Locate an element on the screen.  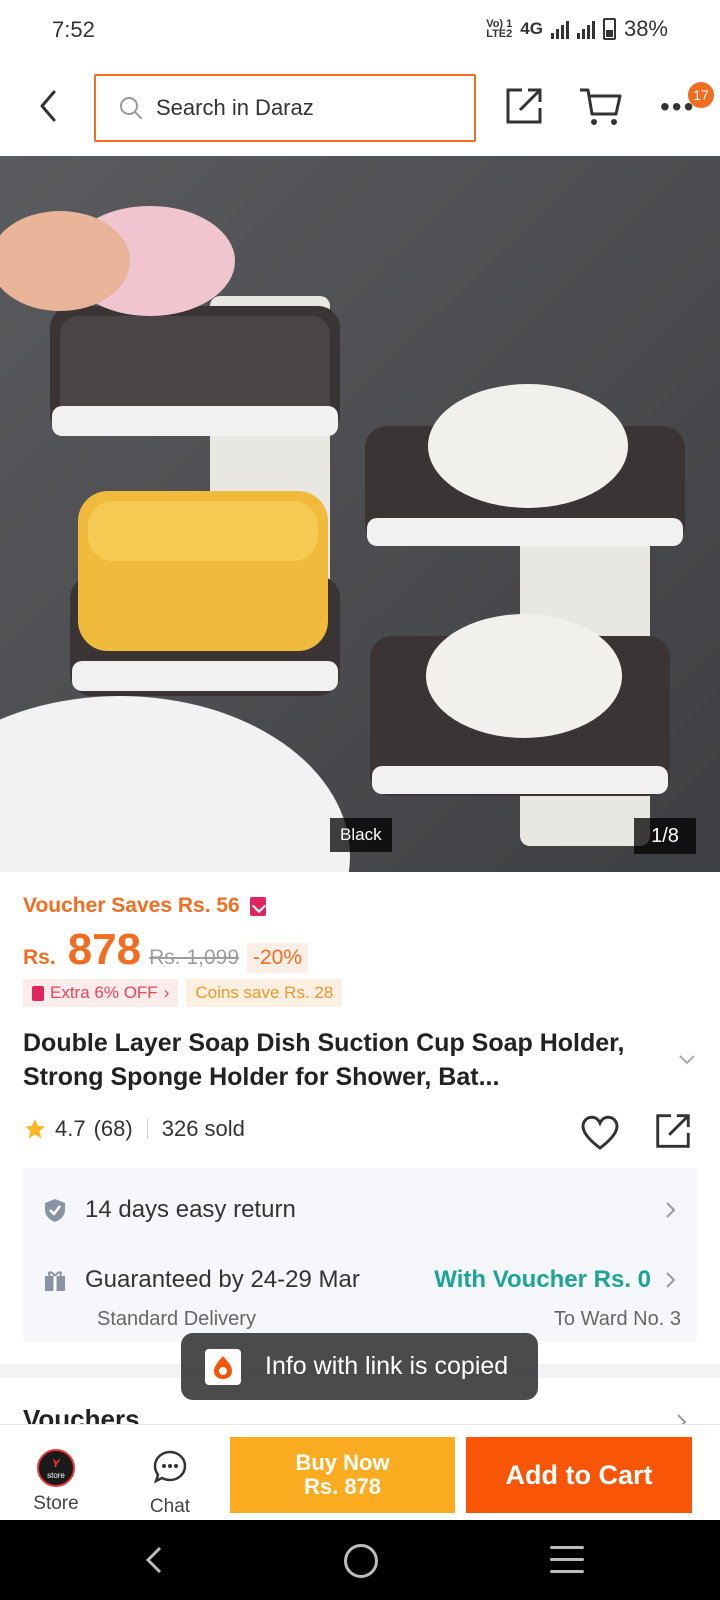
delivery-destination: To Ward No. 3 is located at coordinates (617, 1319).